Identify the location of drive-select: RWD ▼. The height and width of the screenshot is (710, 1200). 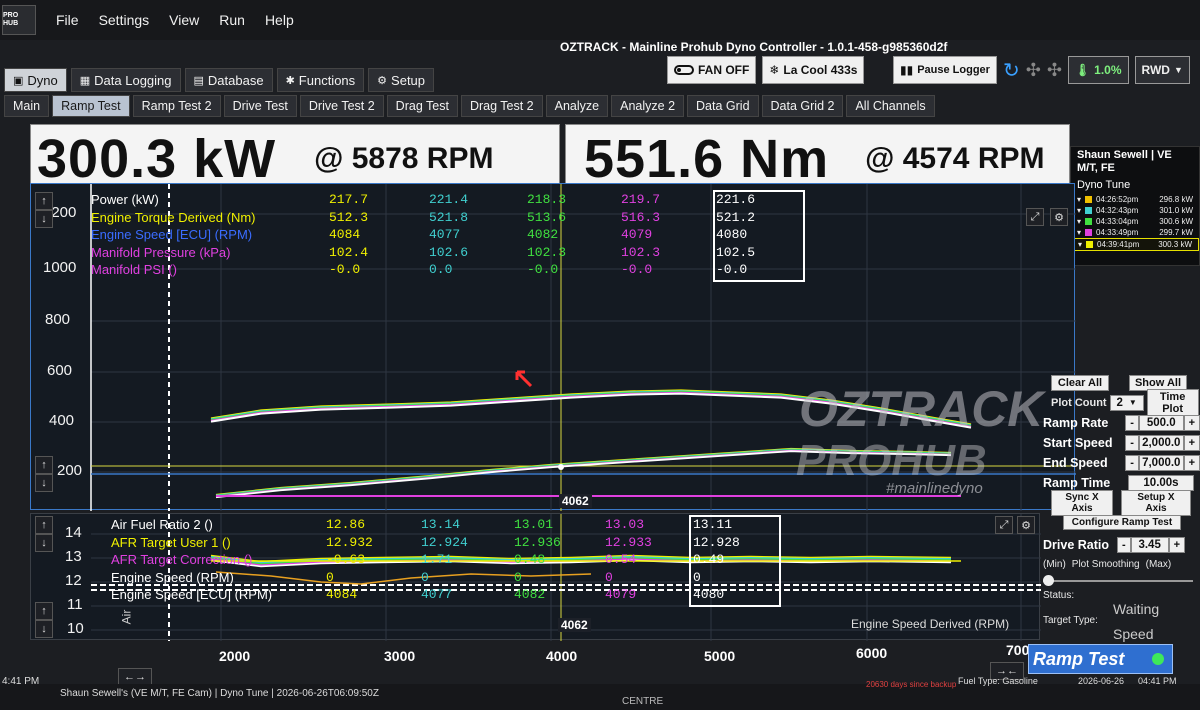
(1162, 70).